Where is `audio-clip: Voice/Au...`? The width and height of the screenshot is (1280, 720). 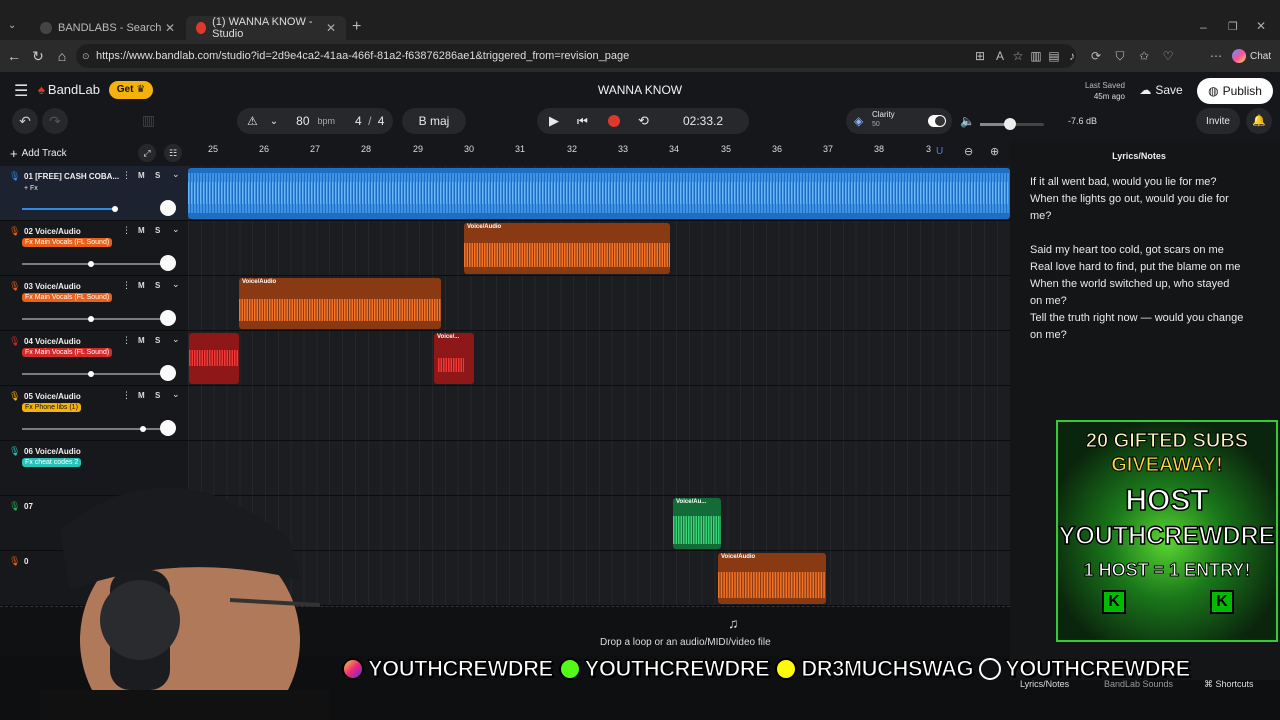 audio-clip: Voice/Au... is located at coordinates (697, 523).